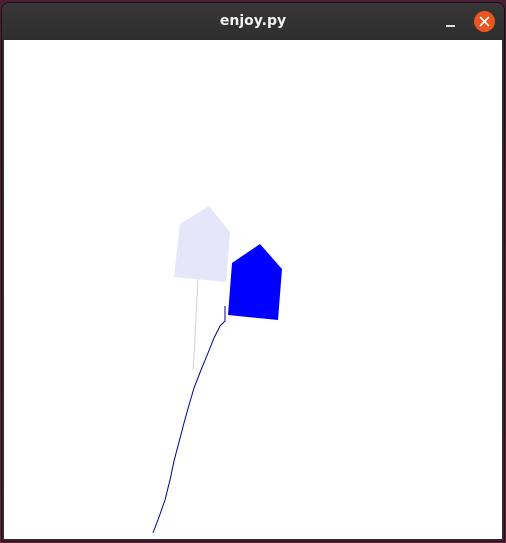 The height and width of the screenshot is (543, 506). Describe the element at coordinates (255, 282) in the screenshot. I see `agent` at that location.